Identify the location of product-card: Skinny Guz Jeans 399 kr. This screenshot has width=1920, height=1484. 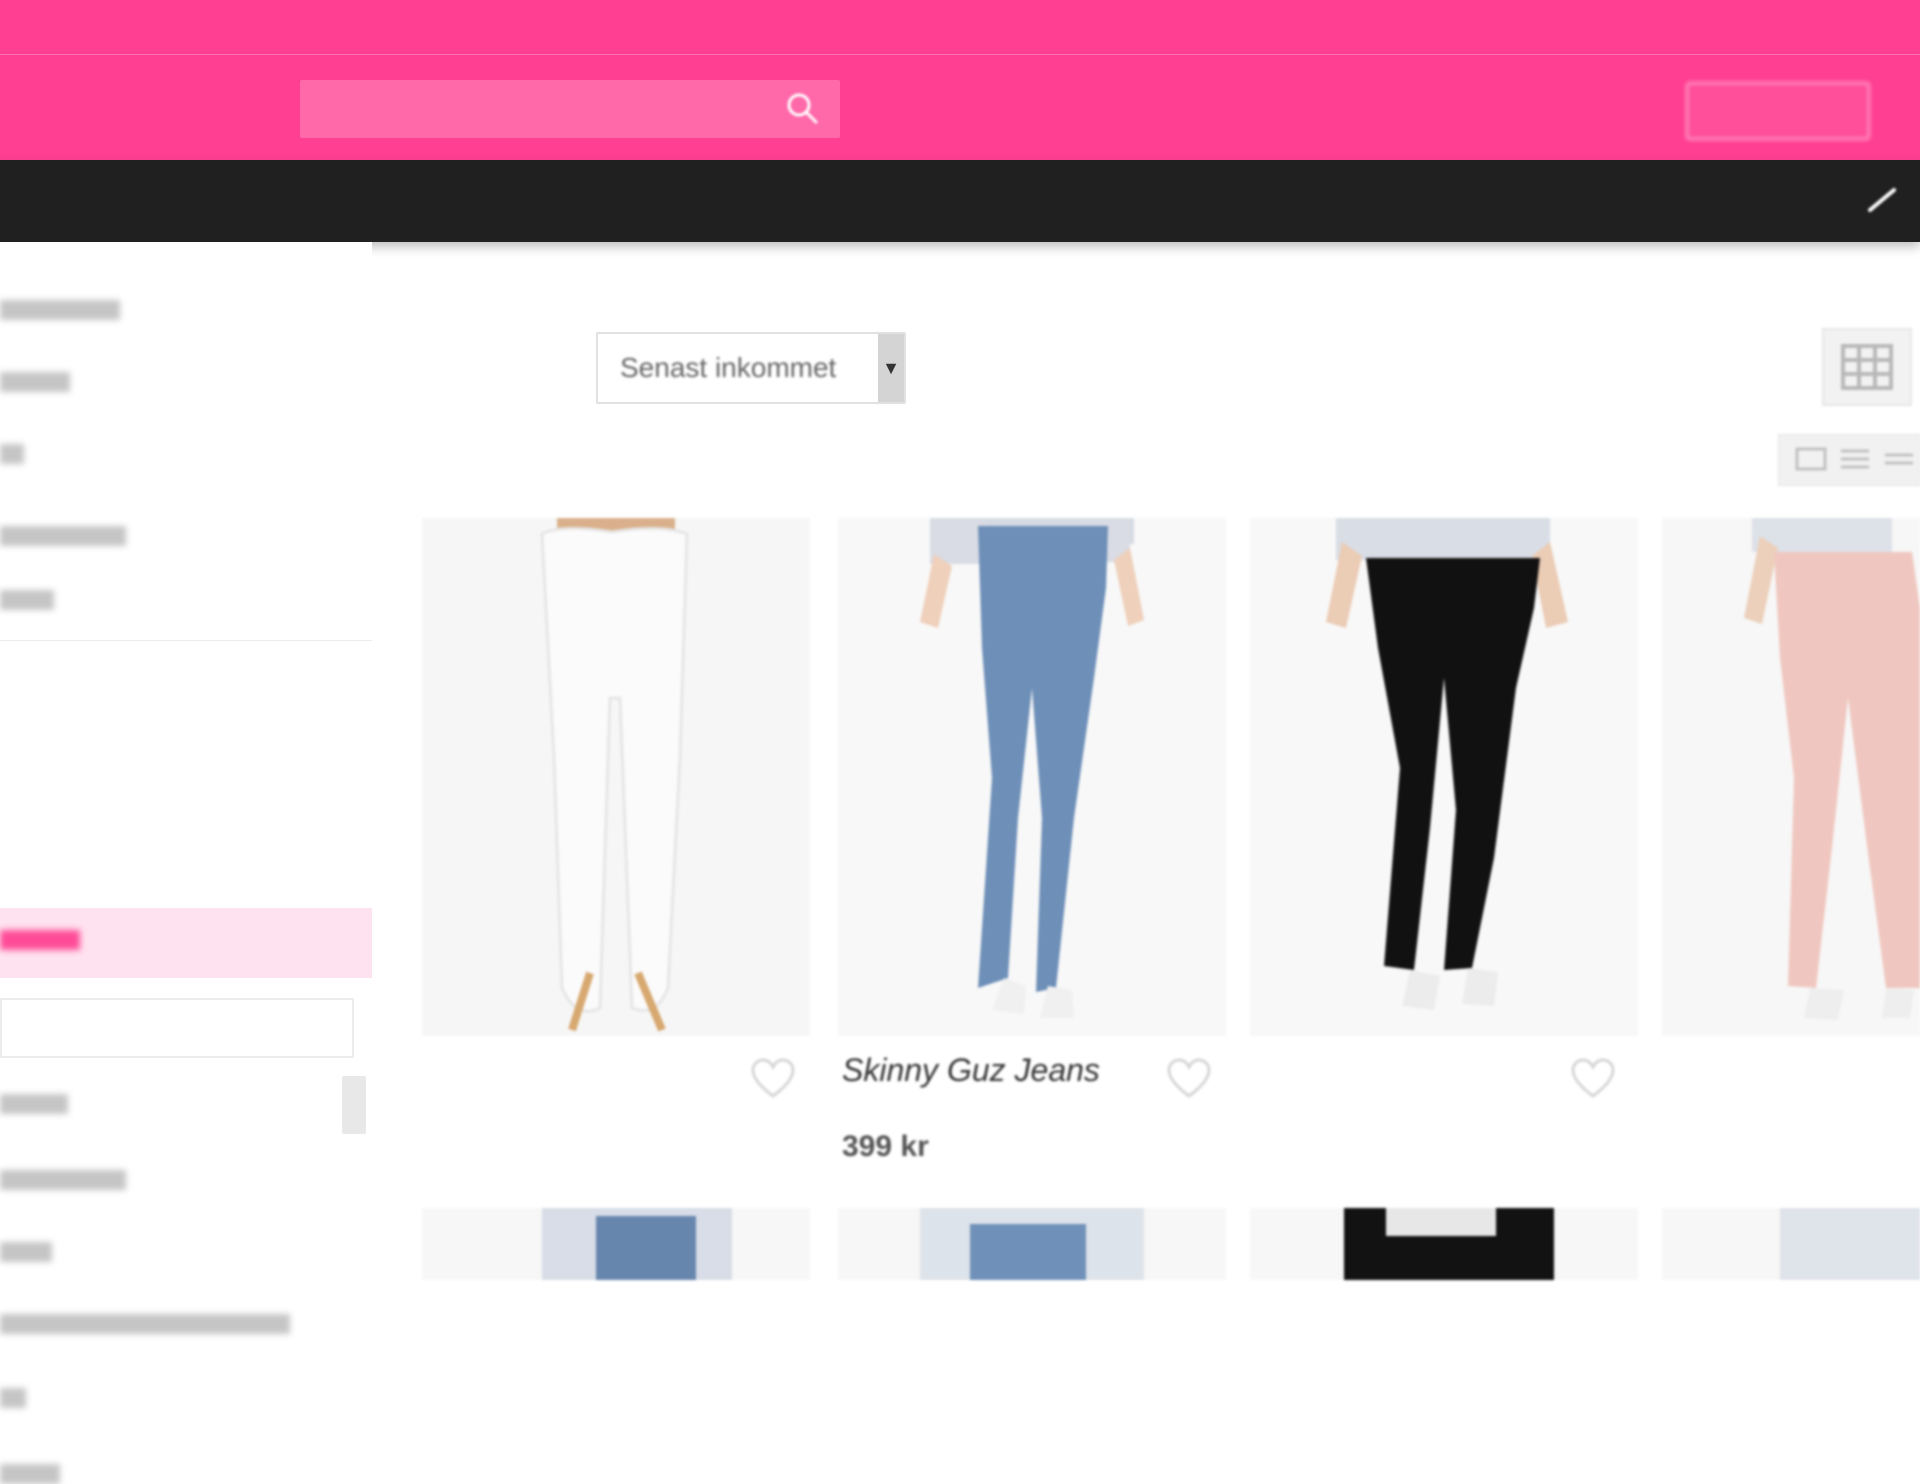
(1032, 843).